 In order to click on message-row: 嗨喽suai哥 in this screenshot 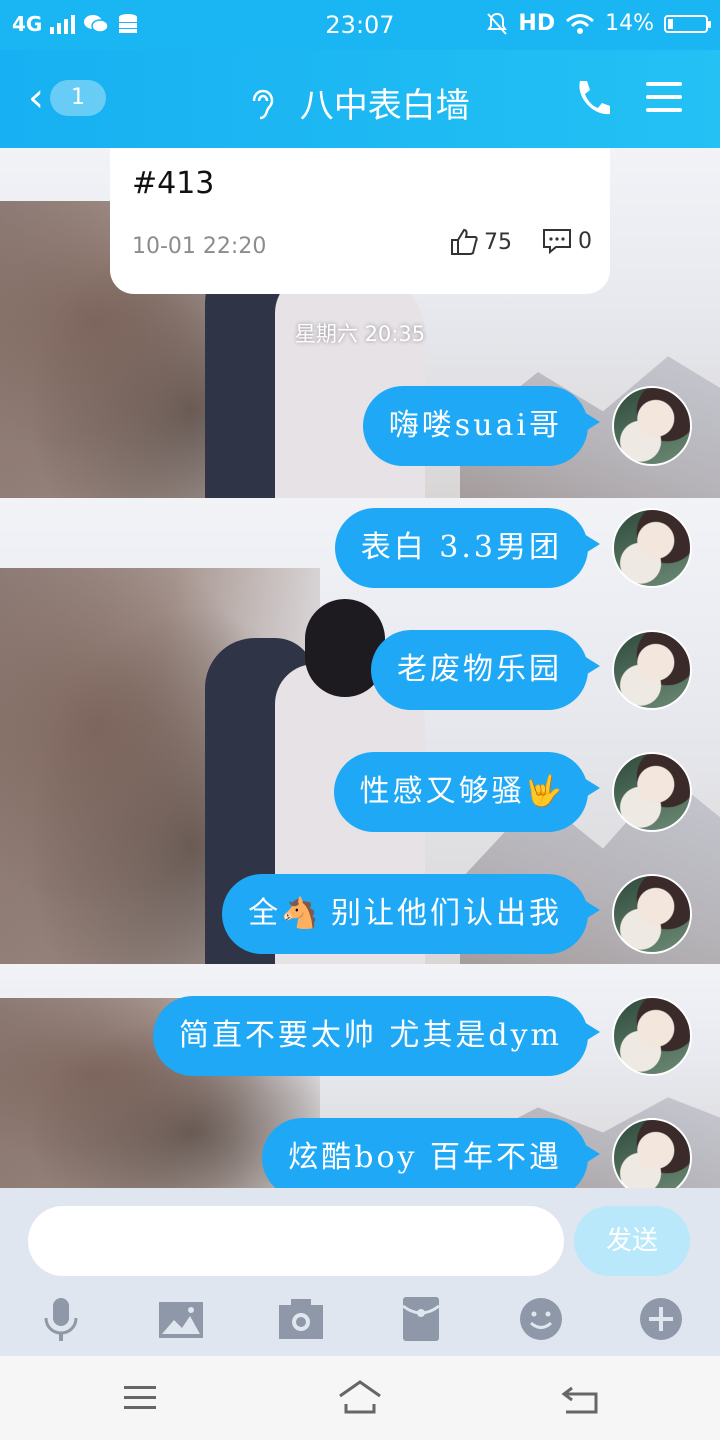, I will do `click(360, 427)`.